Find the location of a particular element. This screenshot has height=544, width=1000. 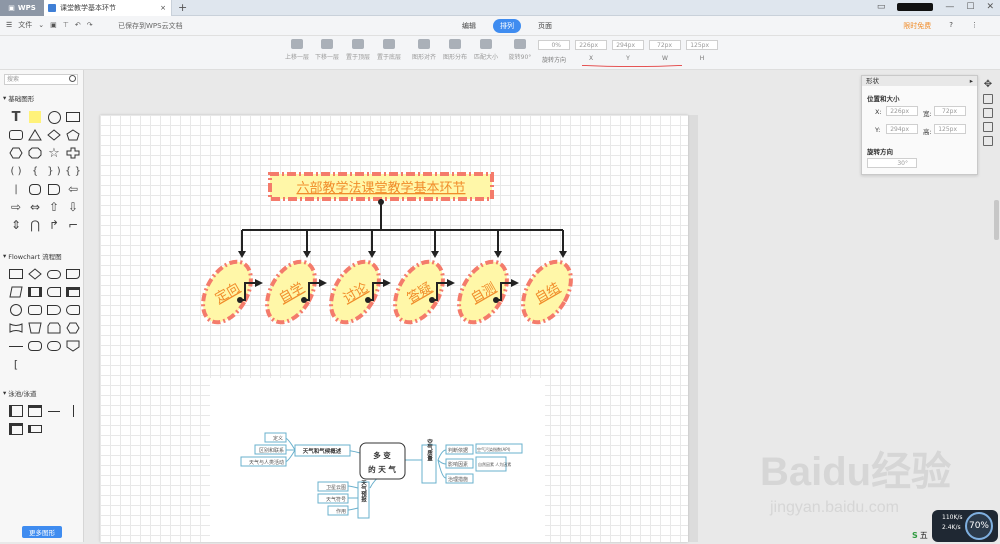

terminator-shape is located at coordinates (54, 274).